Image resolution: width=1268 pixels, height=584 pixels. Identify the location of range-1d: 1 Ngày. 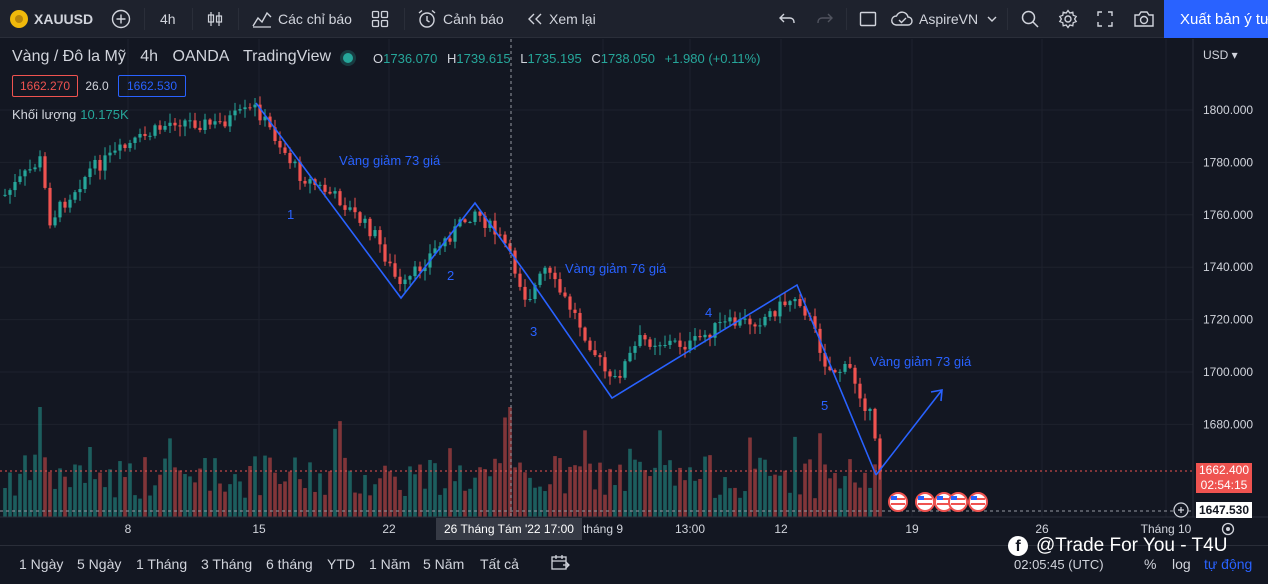
(41, 564).